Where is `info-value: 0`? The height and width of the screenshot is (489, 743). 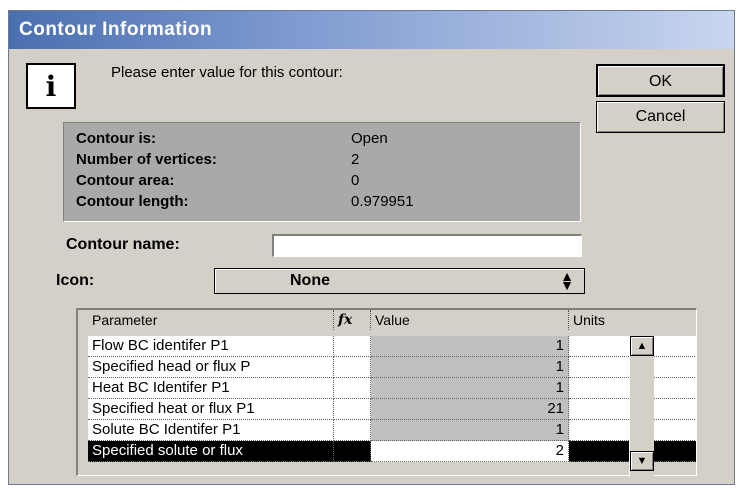
info-value: 0 is located at coordinates (355, 180).